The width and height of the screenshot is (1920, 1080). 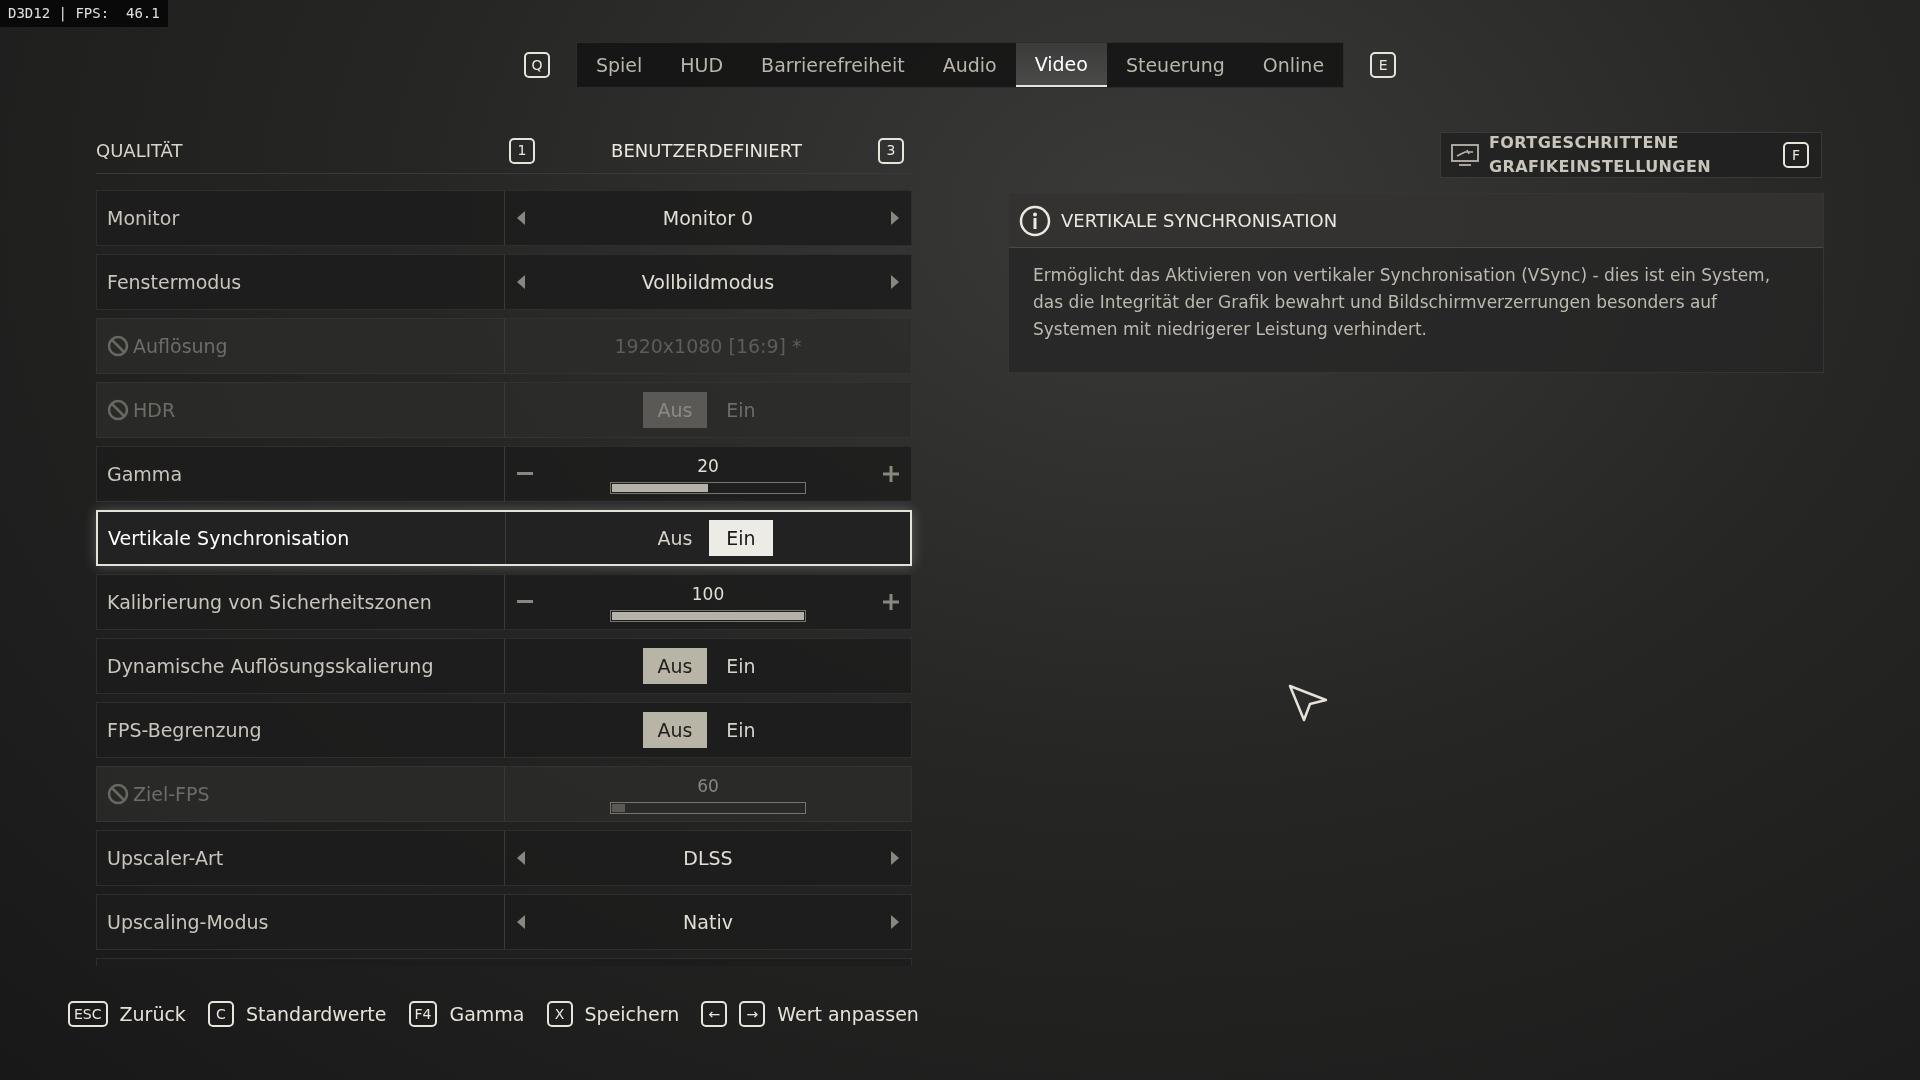 I want to click on cursor-icon, so click(x=1308, y=703).